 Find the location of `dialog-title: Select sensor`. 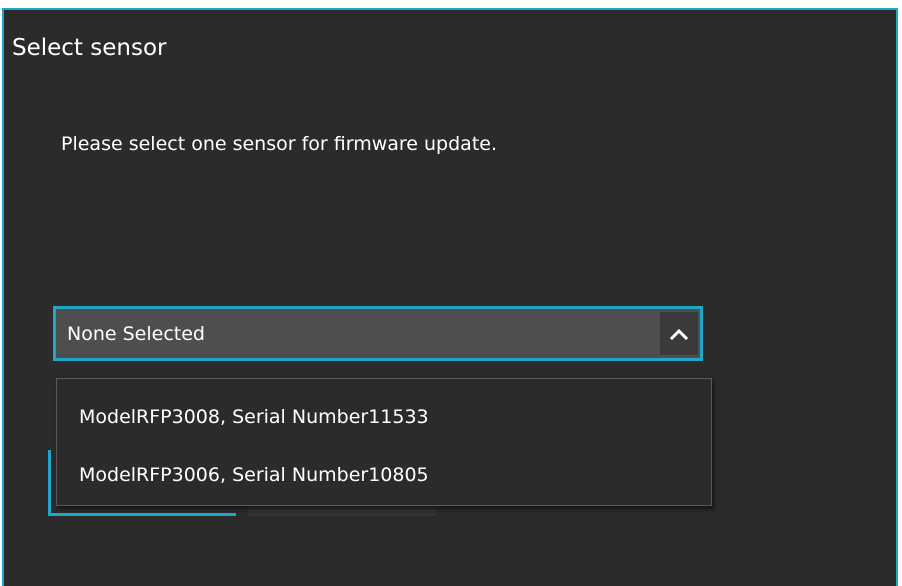

dialog-title: Select sensor is located at coordinates (89, 48).